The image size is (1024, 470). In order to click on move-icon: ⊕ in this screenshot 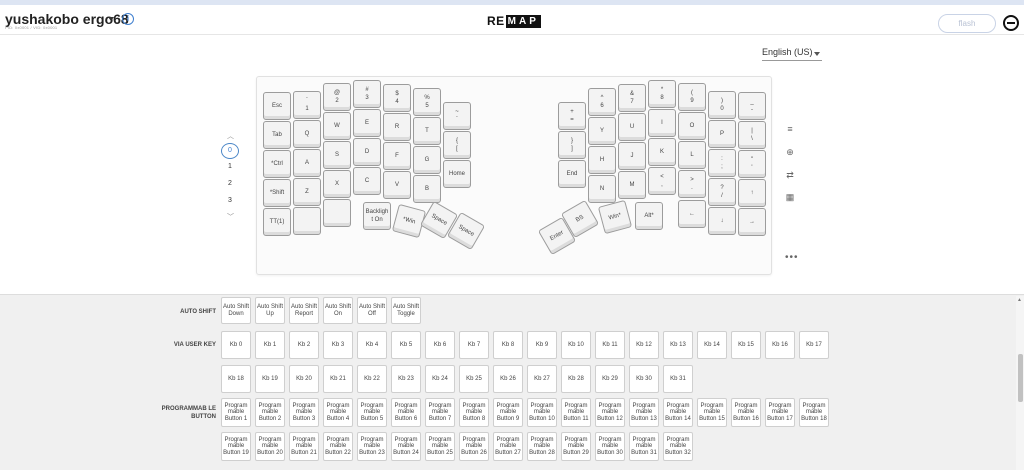, I will do `click(790, 152)`.